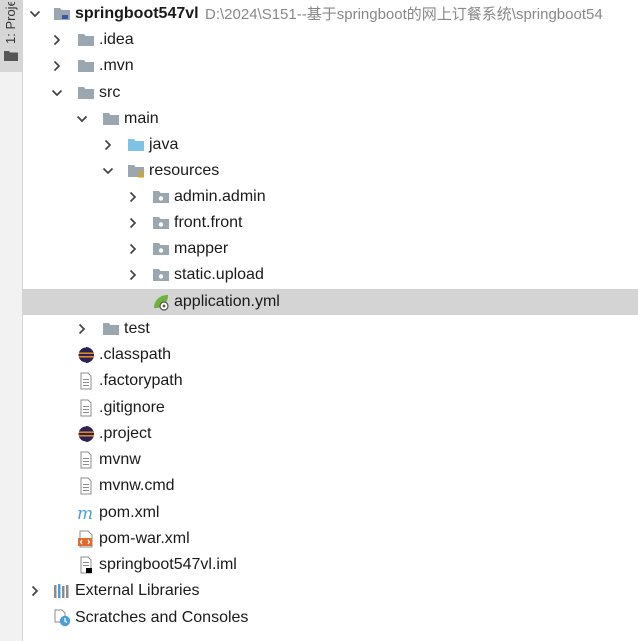  Describe the element at coordinates (62, 618) in the screenshot. I see `scratches-icon` at that location.